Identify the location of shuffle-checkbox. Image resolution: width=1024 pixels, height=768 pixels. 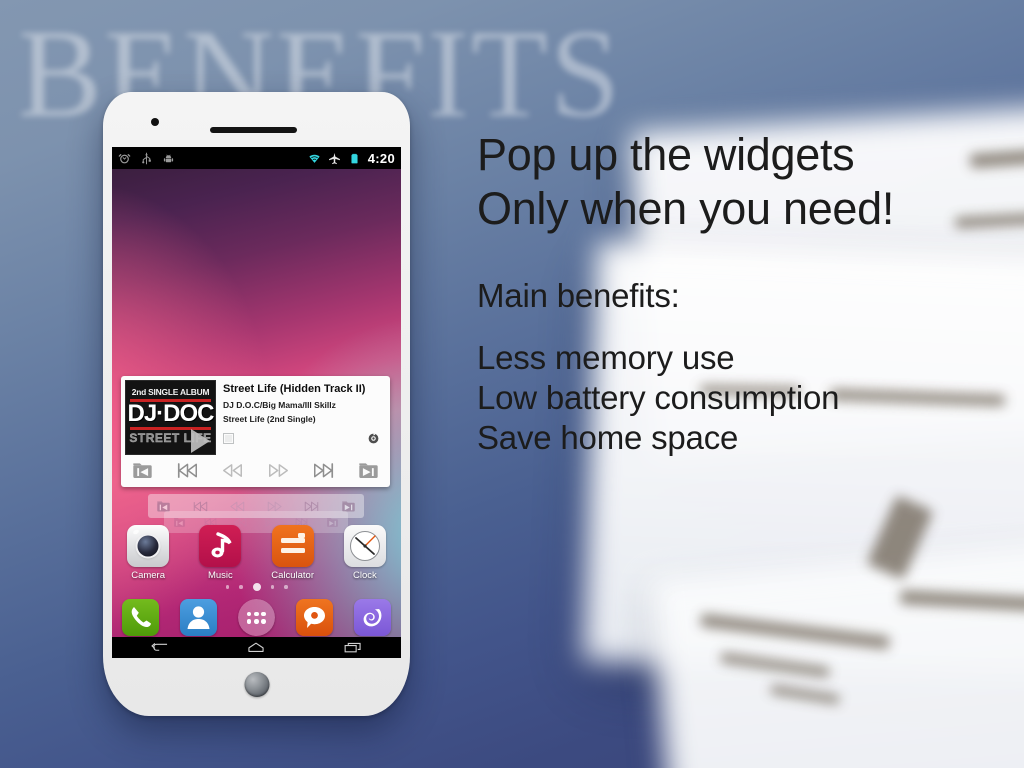
(228, 438).